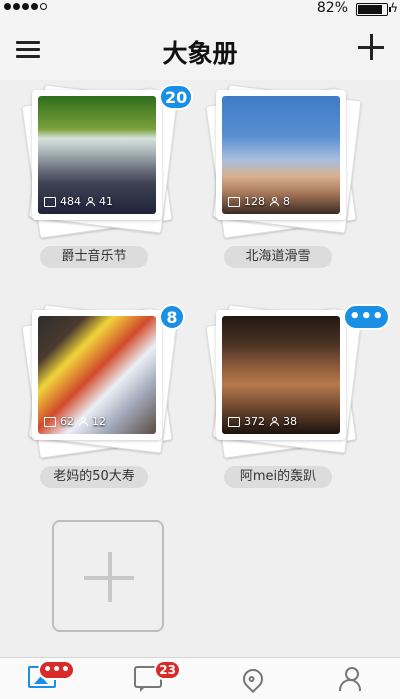 This screenshot has width=400, height=699. I want to click on photo-count: 372, so click(254, 421).